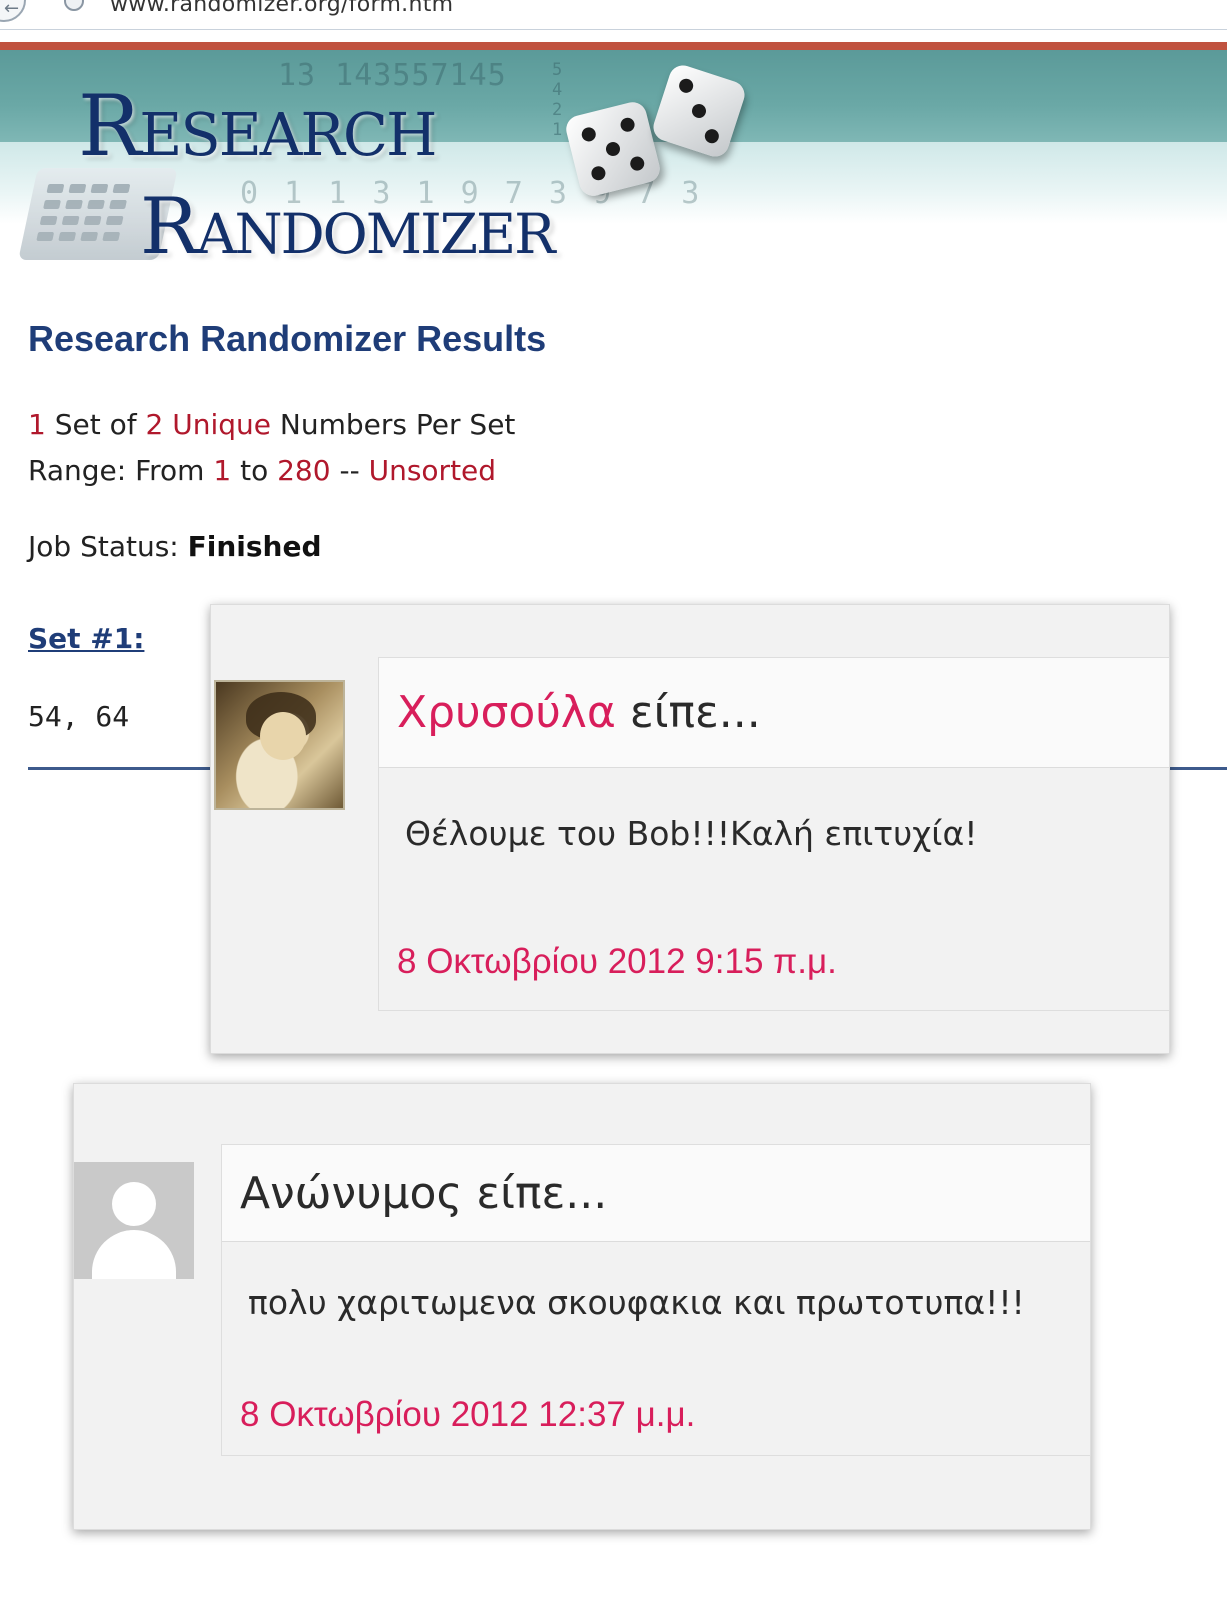 This screenshot has width=1227, height=1600. I want to click on back-arrow-icon: ←, so click(12, 9).